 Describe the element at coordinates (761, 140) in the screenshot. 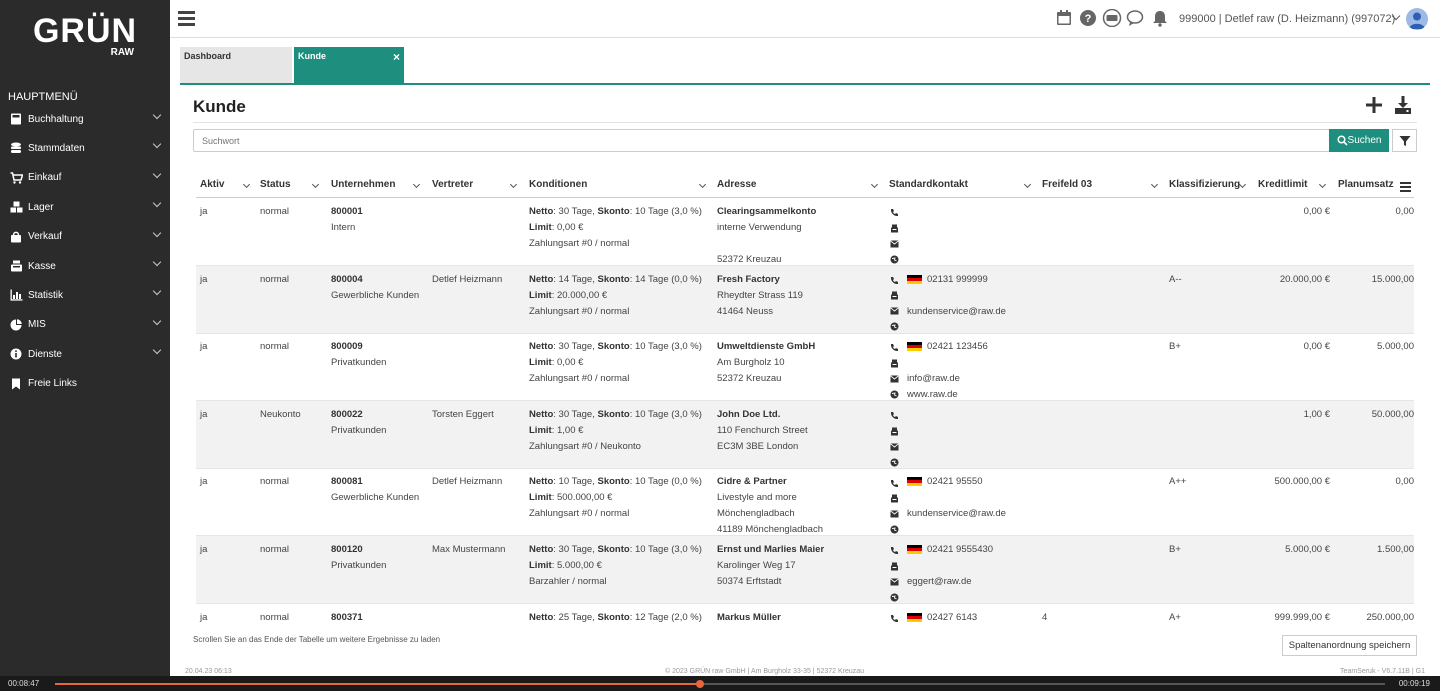

I see `search-input` at that location.